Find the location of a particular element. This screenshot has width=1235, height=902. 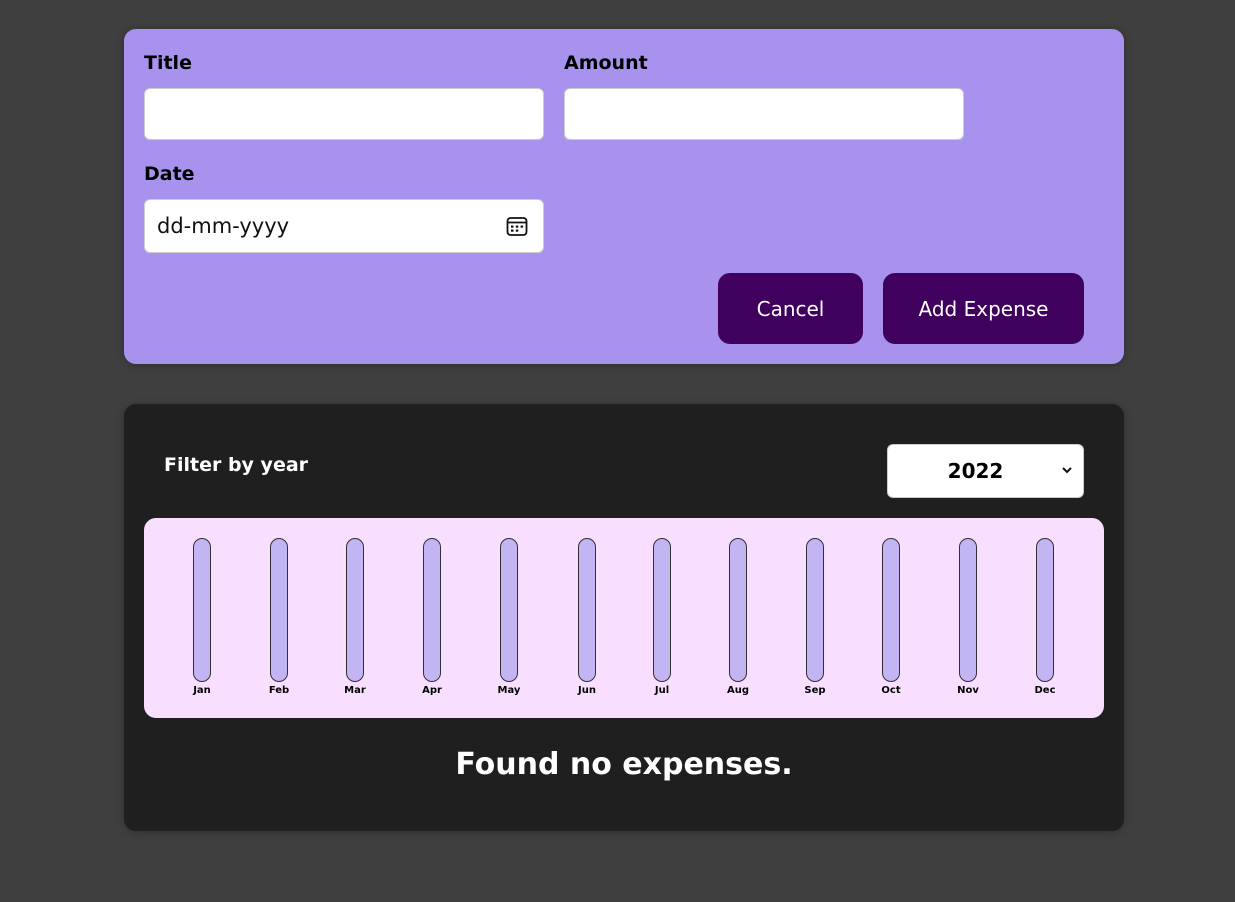

chart-bar-label: Jan is located at coordinates (202, 690).